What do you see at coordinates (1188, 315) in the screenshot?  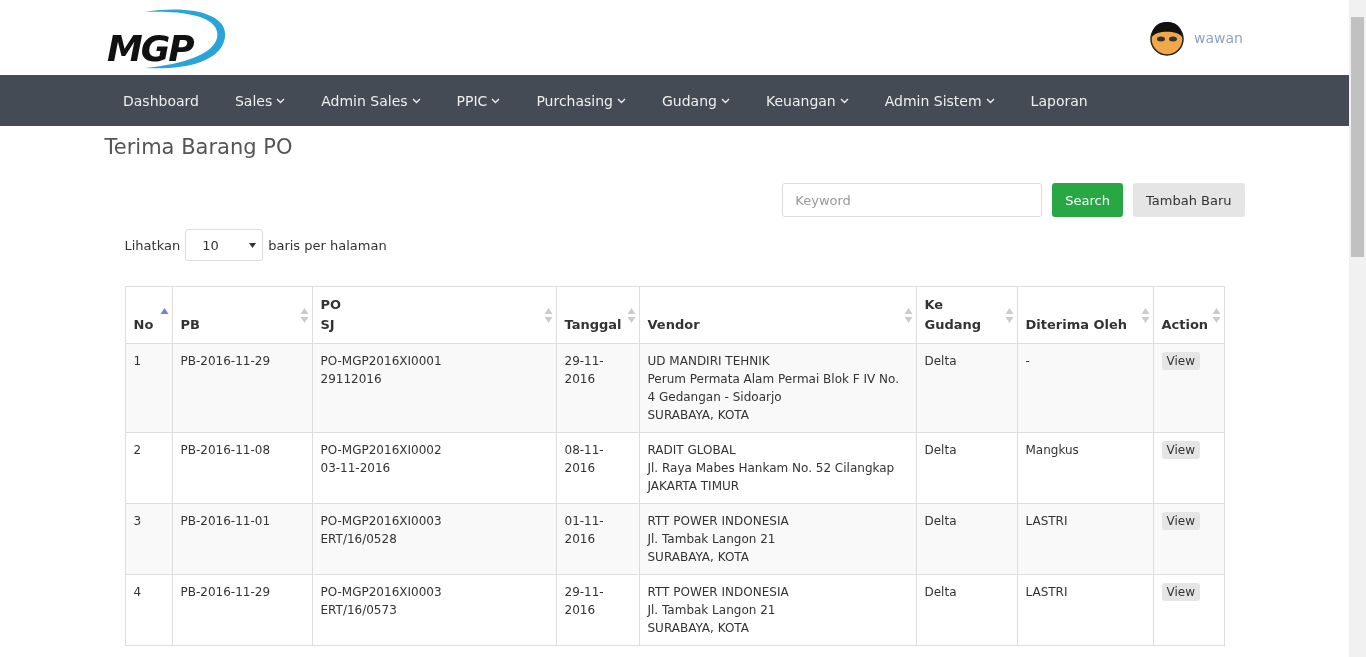 I see `column-header: Action` at bounding box center [1188, 315].